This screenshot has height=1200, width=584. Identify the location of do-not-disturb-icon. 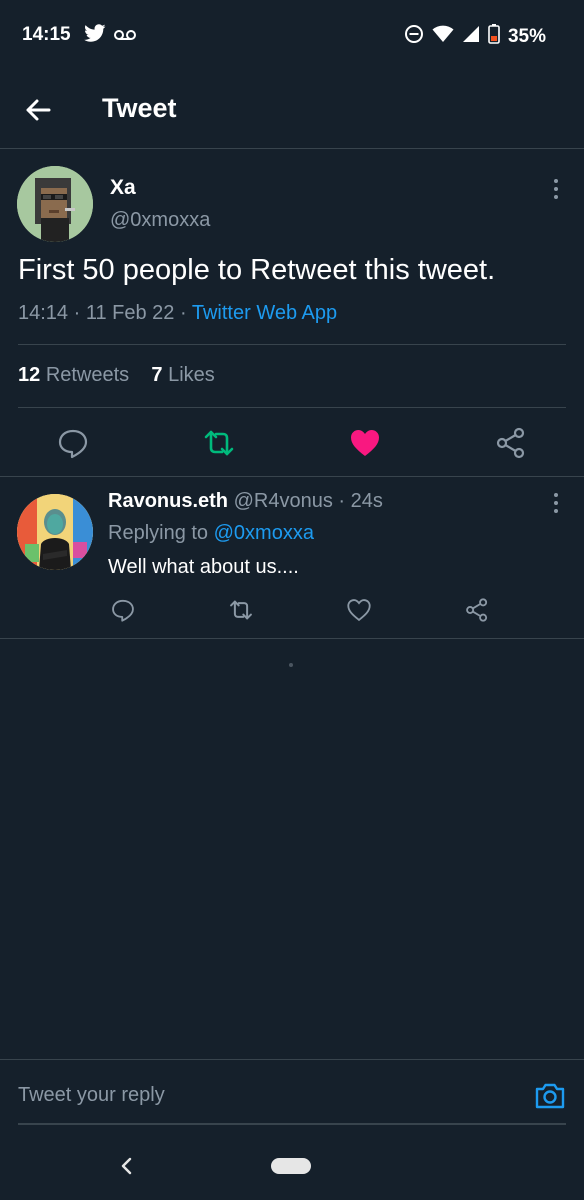
(414, 36).